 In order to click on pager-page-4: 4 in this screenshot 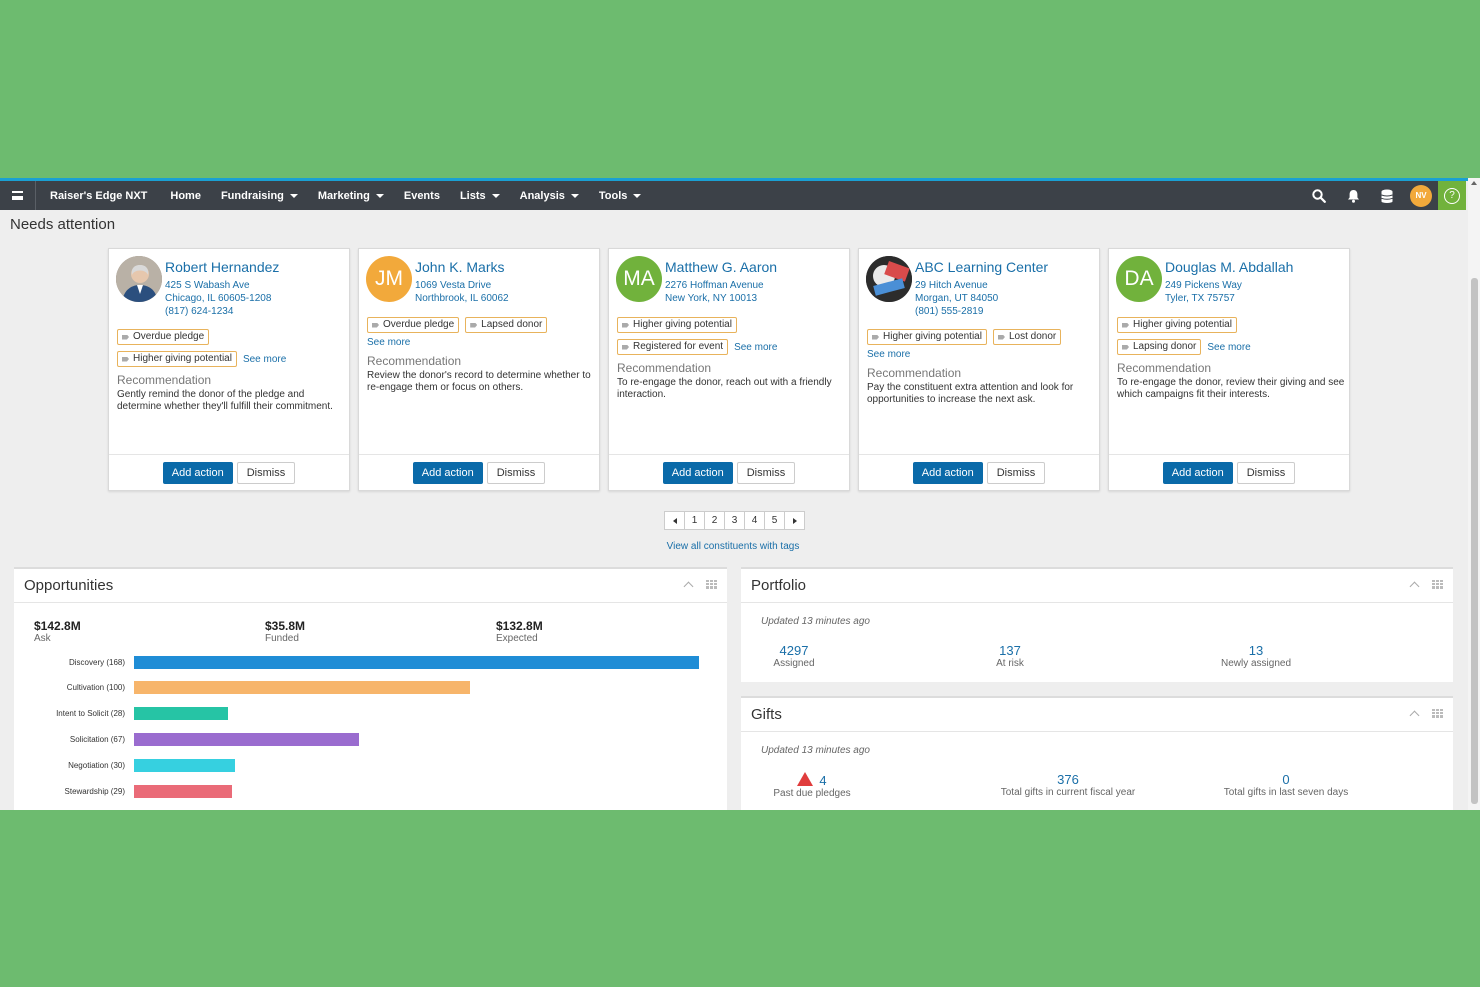, I will do `click(754, 520)`.